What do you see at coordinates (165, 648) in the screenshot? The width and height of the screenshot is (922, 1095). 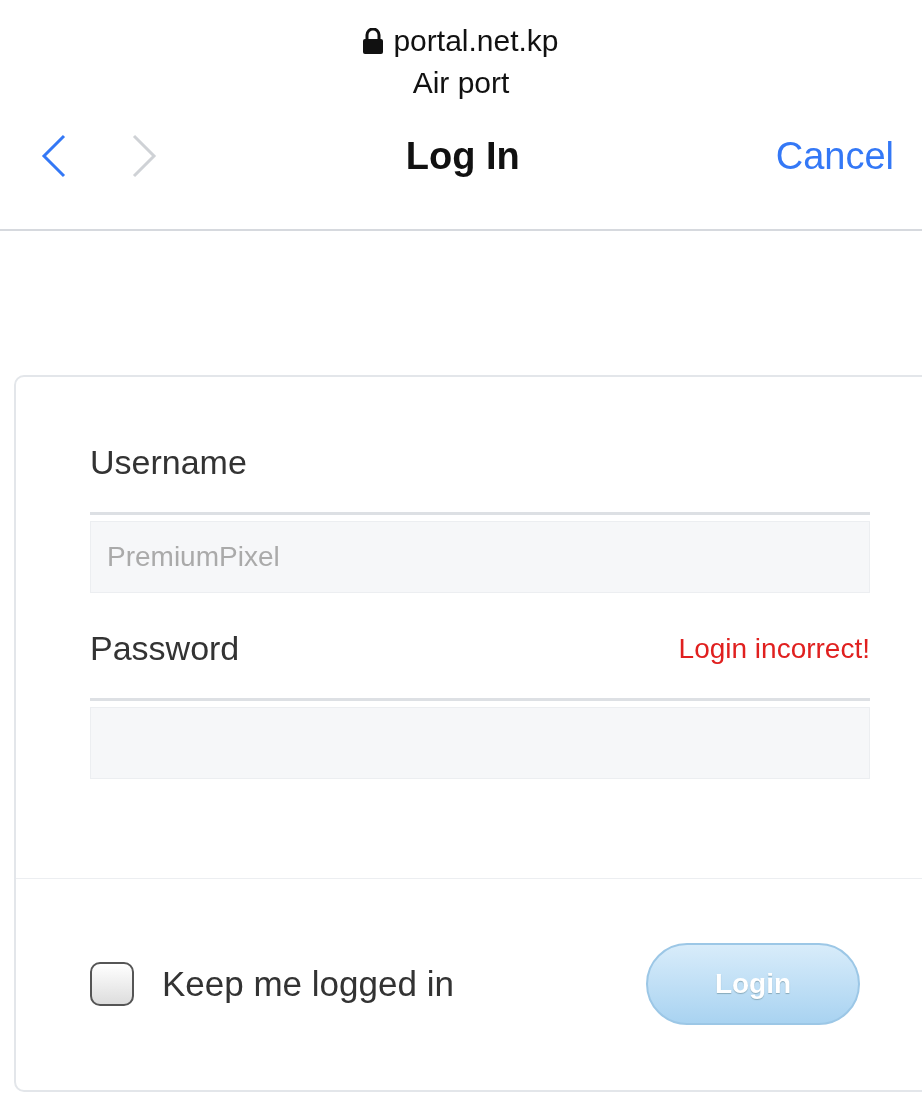 I see `field-label: Password` at bounding box center [165, 648].